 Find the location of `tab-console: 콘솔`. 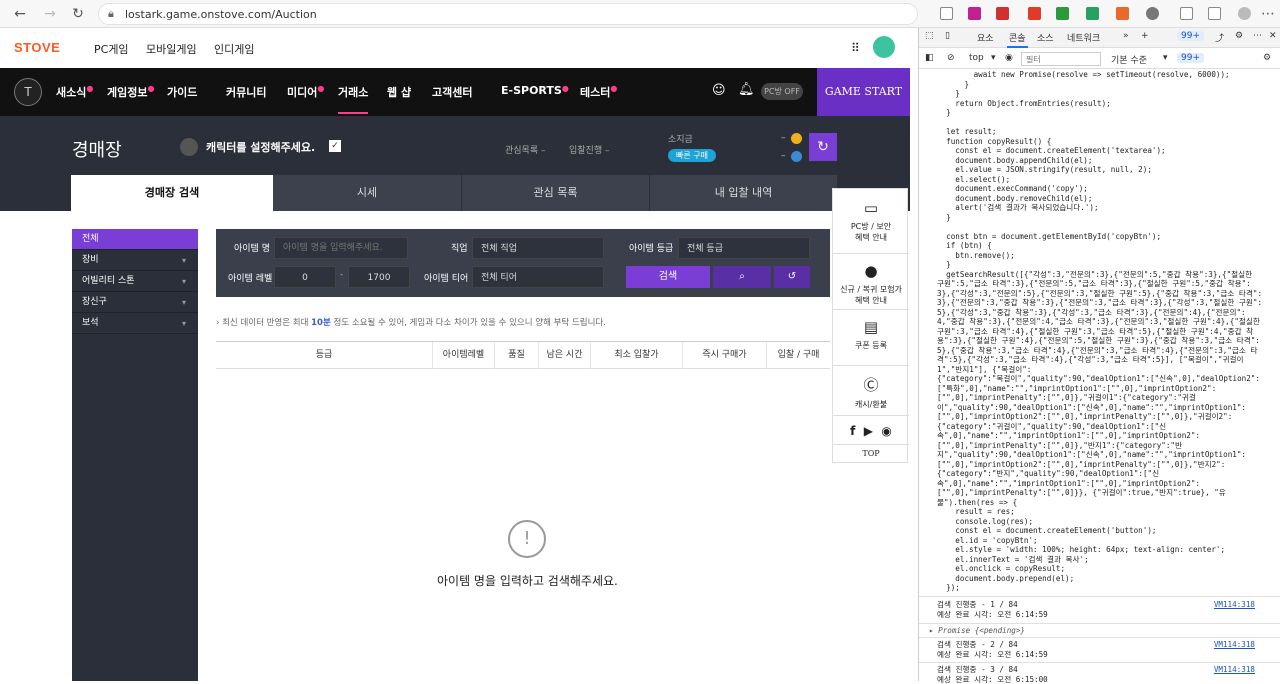

tab-console: 콘솔 is located at coordinates (1017, 39).